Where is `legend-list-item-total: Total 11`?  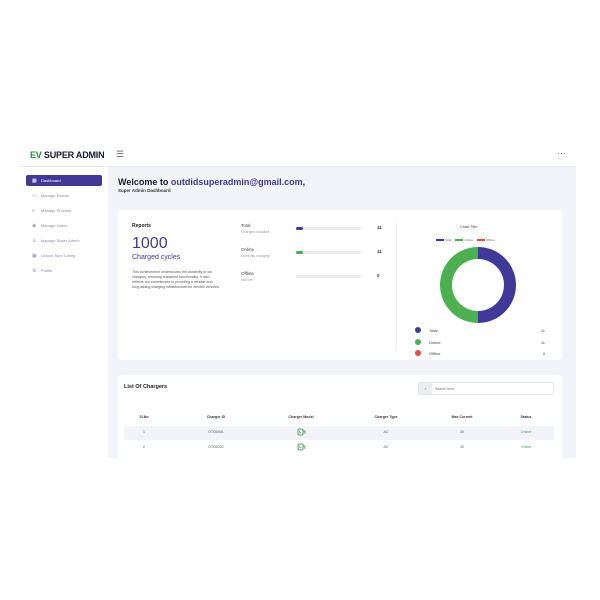
legend-list-item-total: Total 11 is located at coordinates (480, 331).